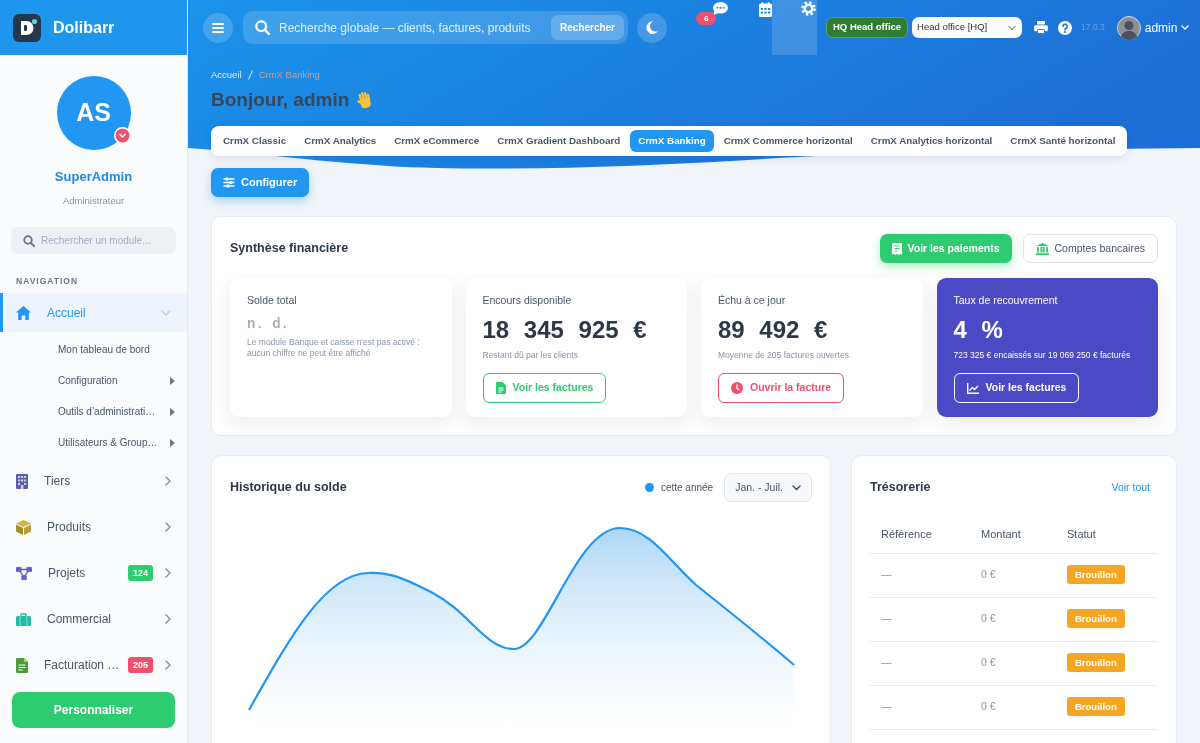 This screenshot has width=1200, height=743. What do you see at coordinates (737, 388) in the screenshot?
I see `clock-icon` at bounding box center [737, 388].